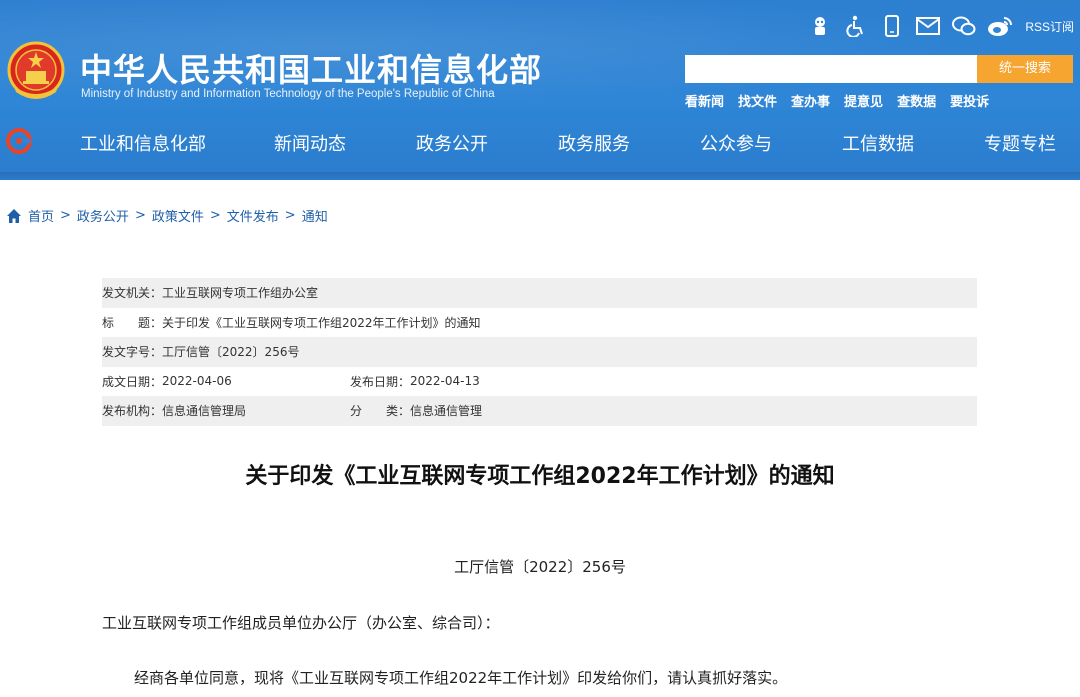 The width and height of the screenshot is (1080, 697). I want to click on header-tools: RSS订阅, so click(940, 26).